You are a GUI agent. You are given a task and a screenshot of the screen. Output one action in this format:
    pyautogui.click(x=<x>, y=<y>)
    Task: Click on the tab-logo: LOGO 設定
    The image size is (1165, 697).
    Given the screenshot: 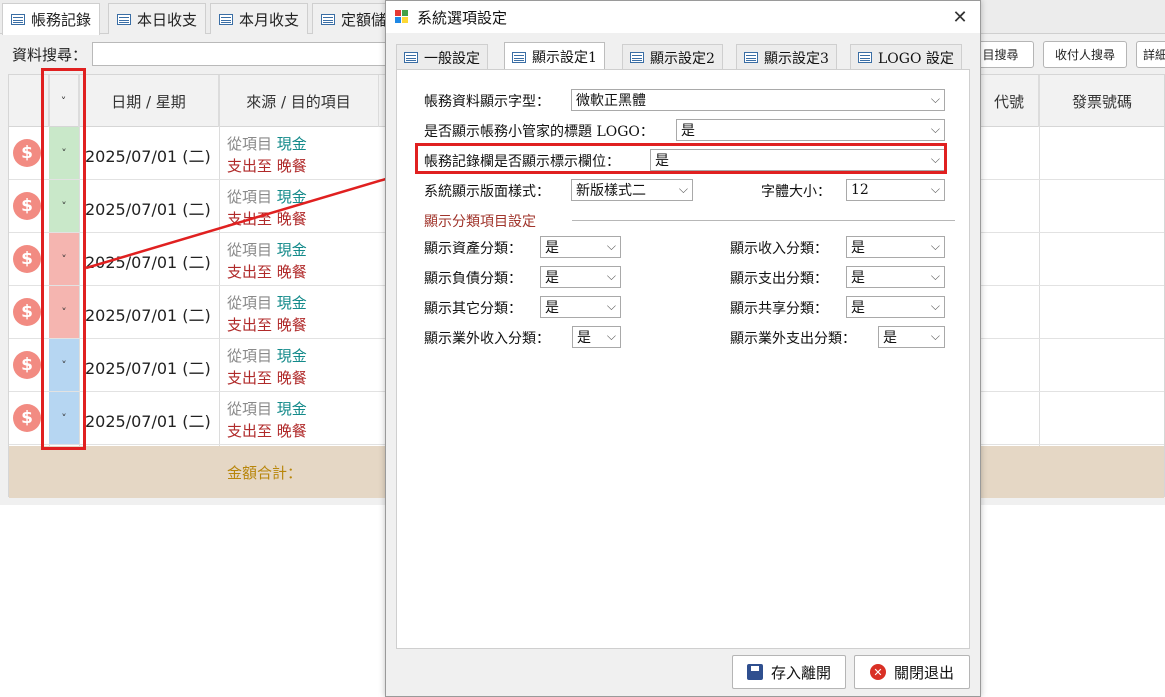 What is the action you would take?
    pyautogui.click(x=906, y=57)
    